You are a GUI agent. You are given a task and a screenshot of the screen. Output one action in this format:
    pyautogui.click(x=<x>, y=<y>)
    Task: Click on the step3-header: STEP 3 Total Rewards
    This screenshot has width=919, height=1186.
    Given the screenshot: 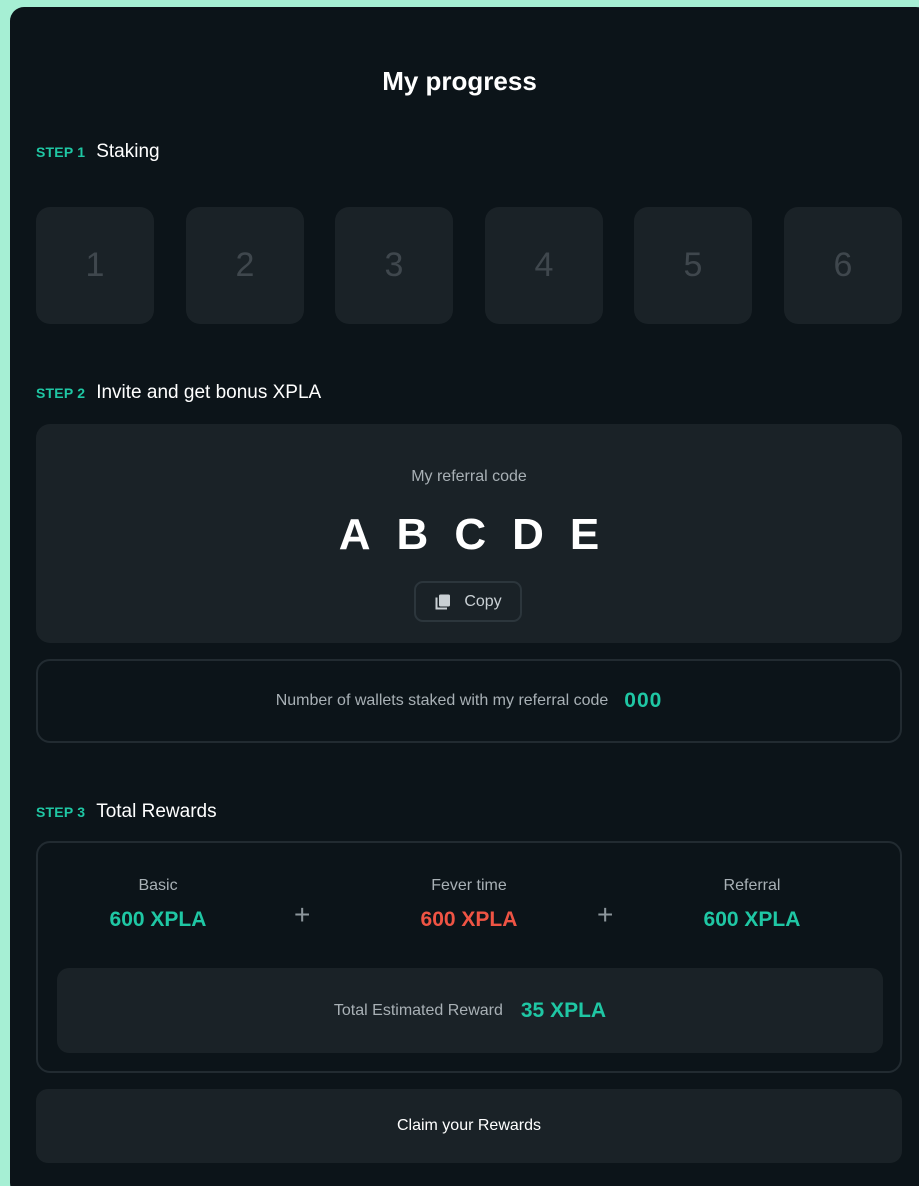 What is the action you would take?
    pyautogui.click(x=126, y=812)
    